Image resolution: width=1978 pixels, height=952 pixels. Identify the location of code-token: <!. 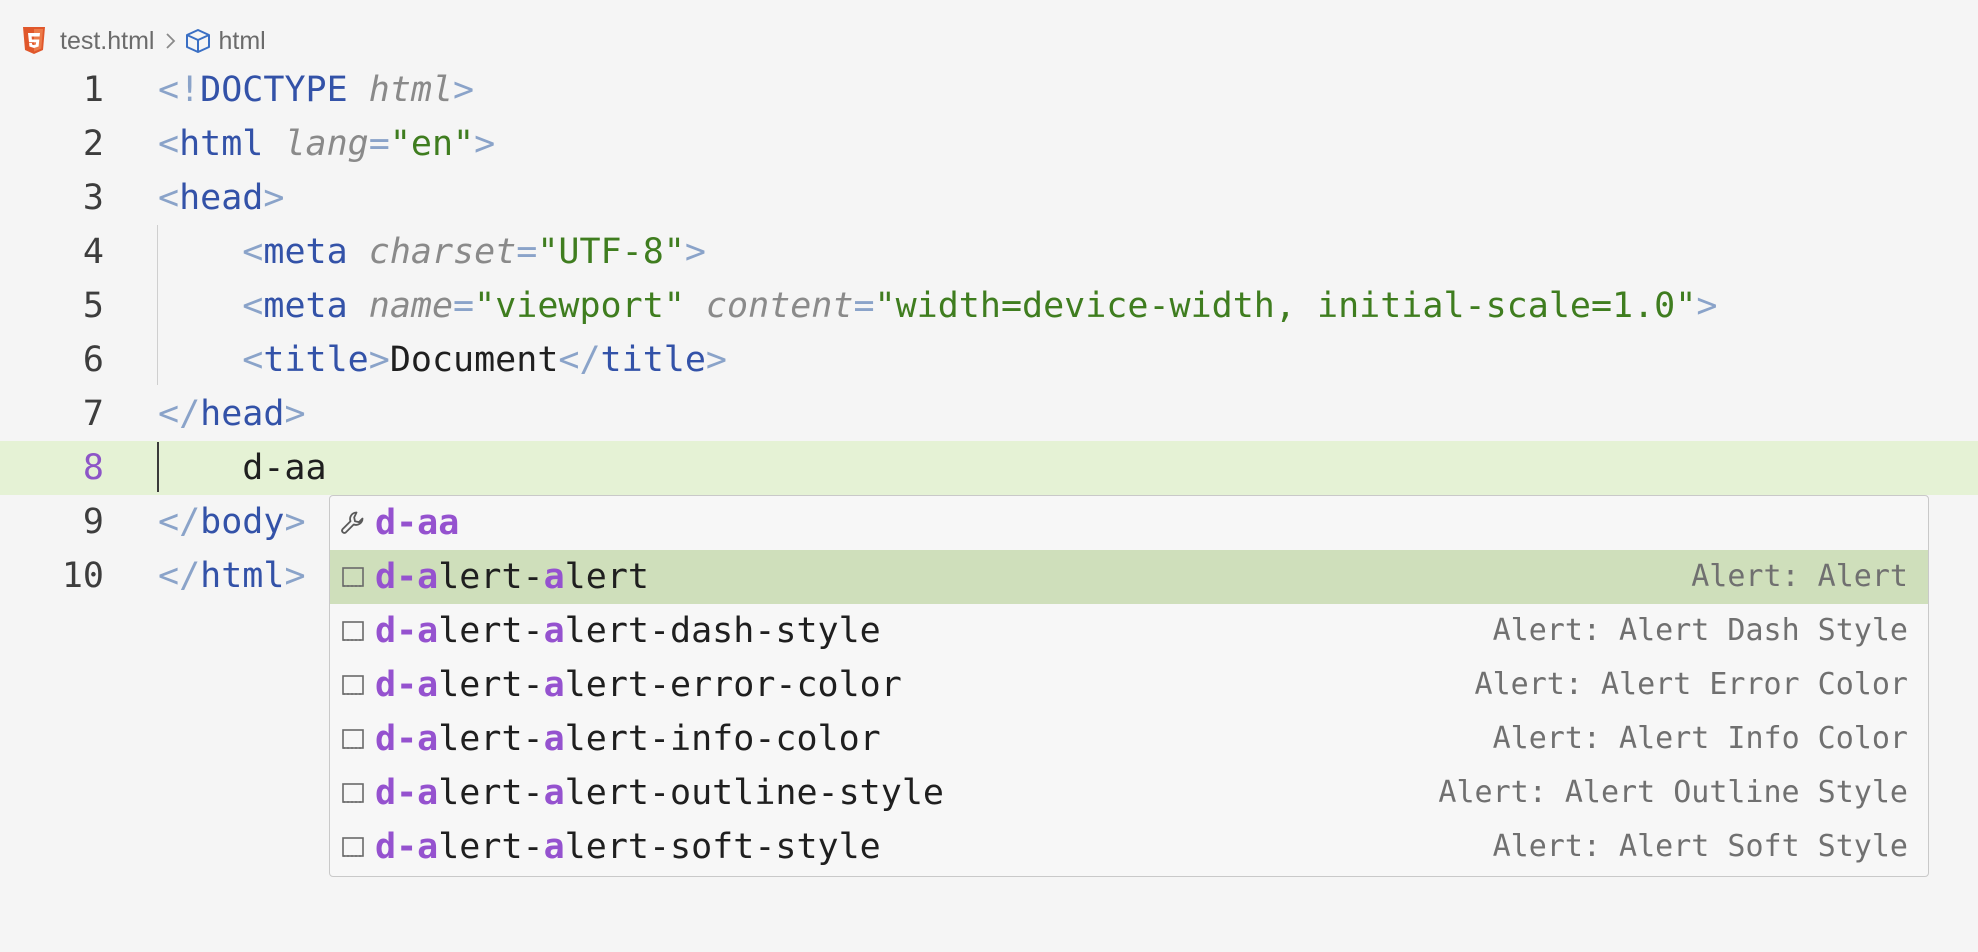
(179, 90).